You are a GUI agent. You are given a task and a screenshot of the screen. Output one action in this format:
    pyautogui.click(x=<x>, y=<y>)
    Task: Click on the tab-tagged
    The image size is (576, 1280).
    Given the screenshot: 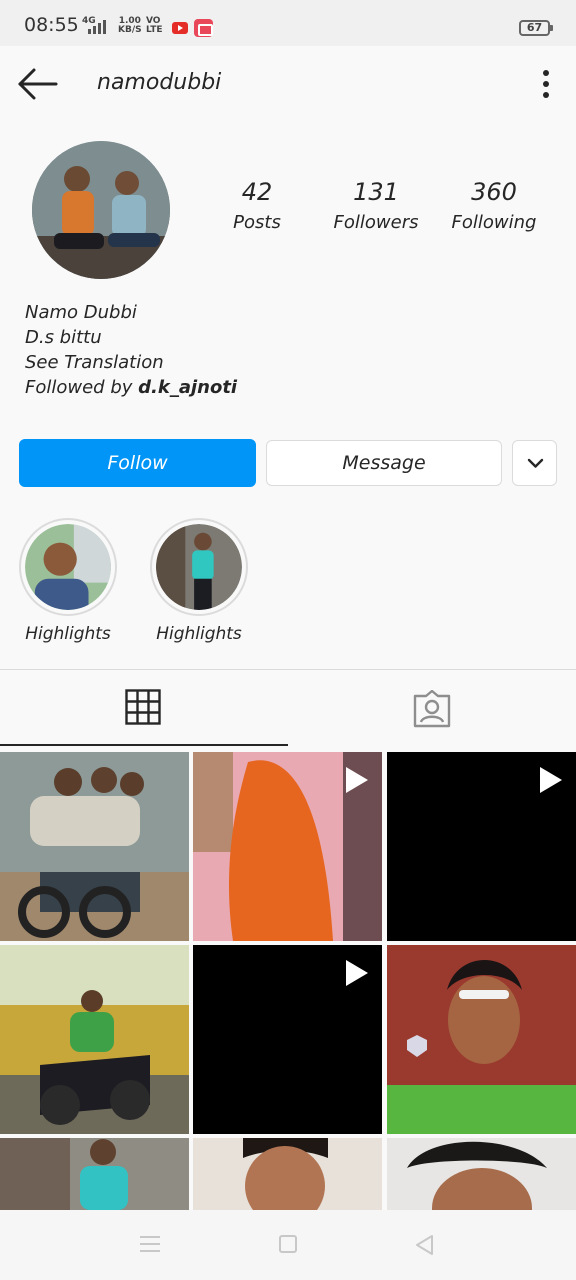 What is the action you would take?
    pyautogui.click(x=432, y=708)
    